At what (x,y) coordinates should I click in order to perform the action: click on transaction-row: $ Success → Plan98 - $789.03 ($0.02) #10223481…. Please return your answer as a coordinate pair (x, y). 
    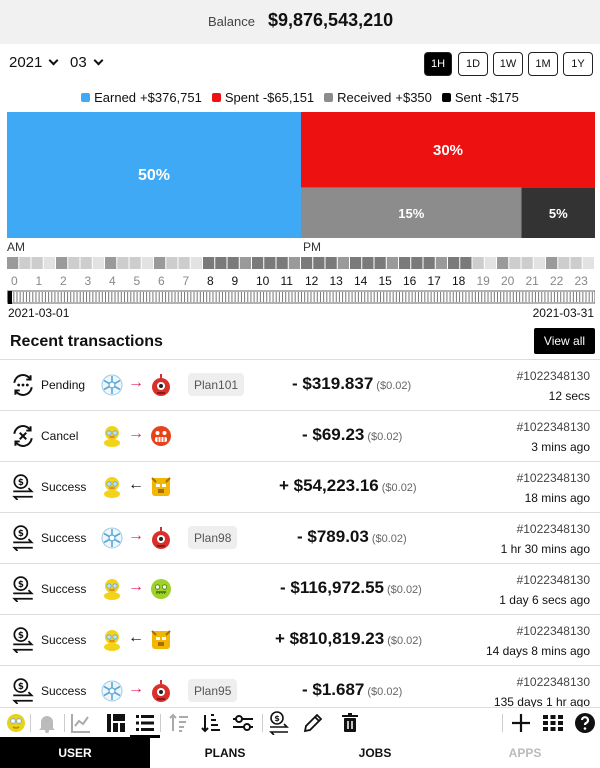
    Looking at the image, I should click on (300, 538).